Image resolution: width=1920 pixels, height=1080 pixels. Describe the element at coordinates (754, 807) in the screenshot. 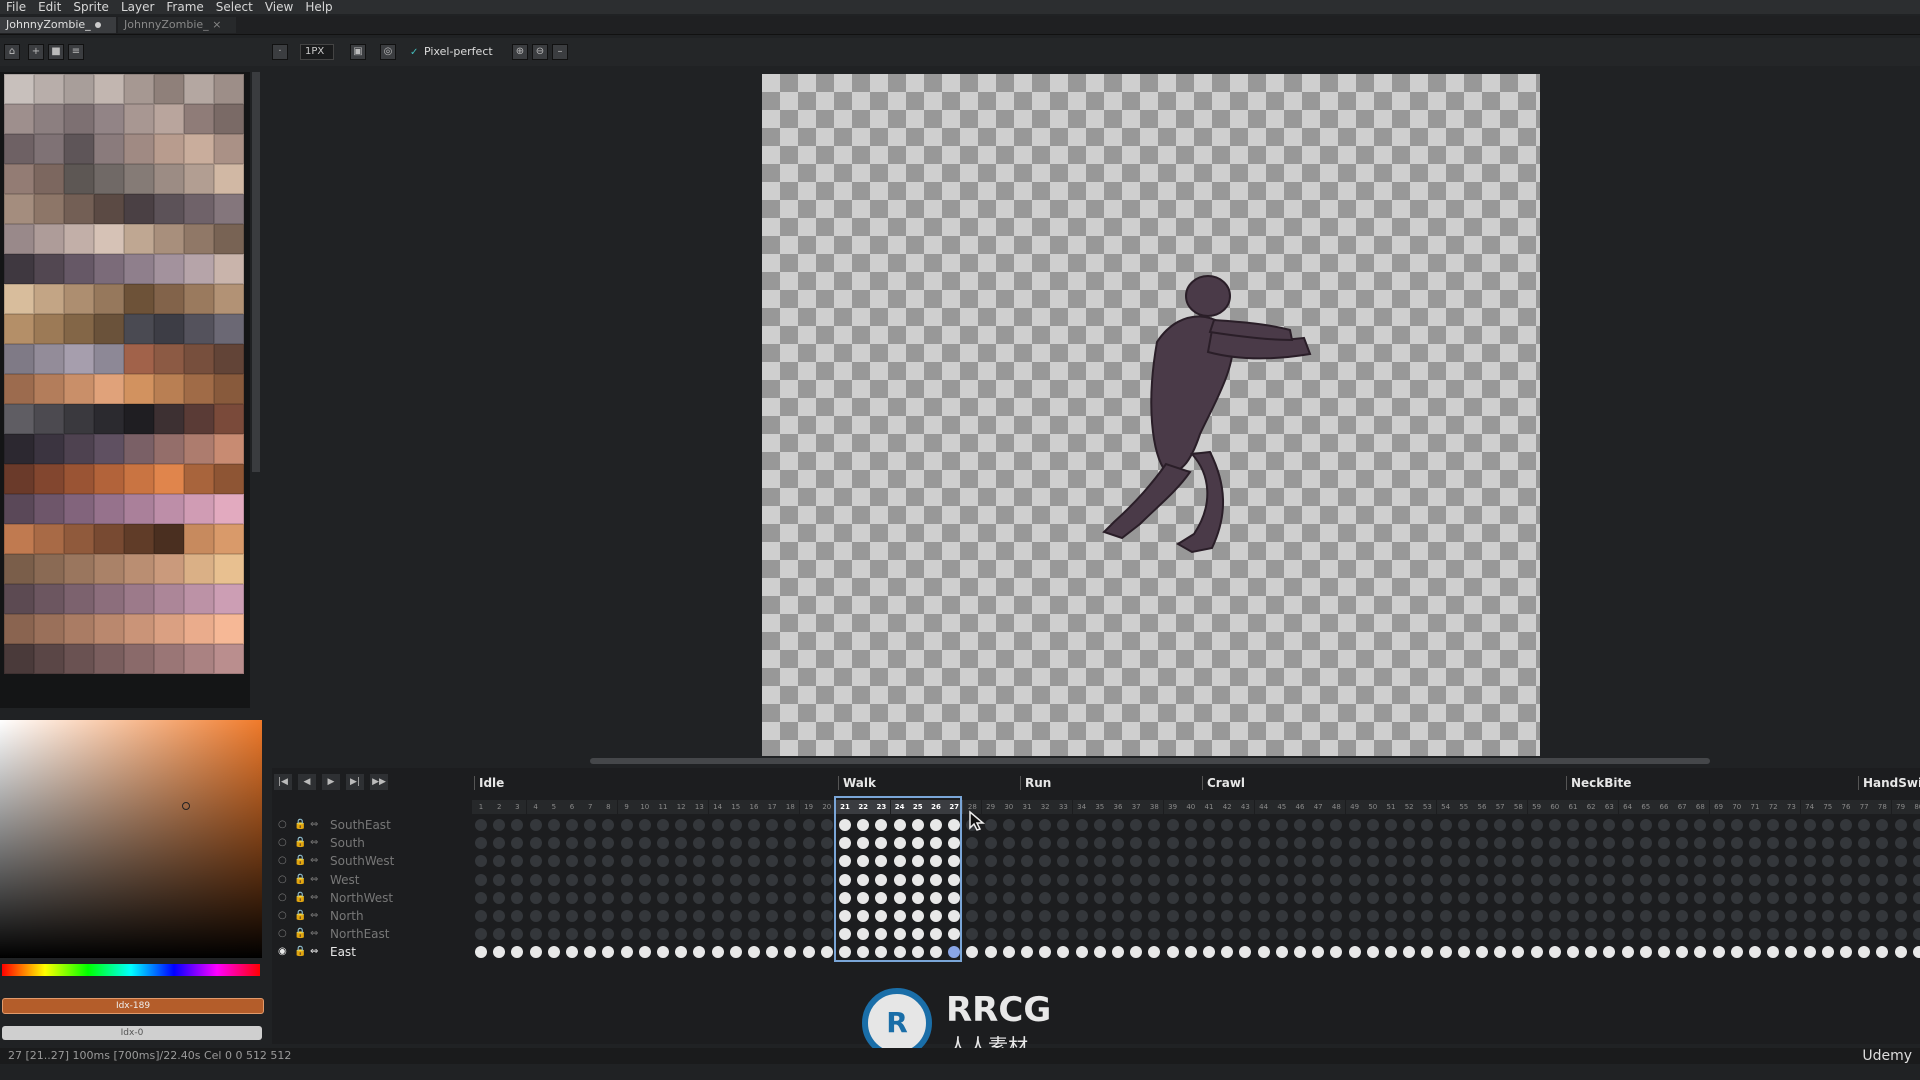

I see `frame-number: 16` at that location.